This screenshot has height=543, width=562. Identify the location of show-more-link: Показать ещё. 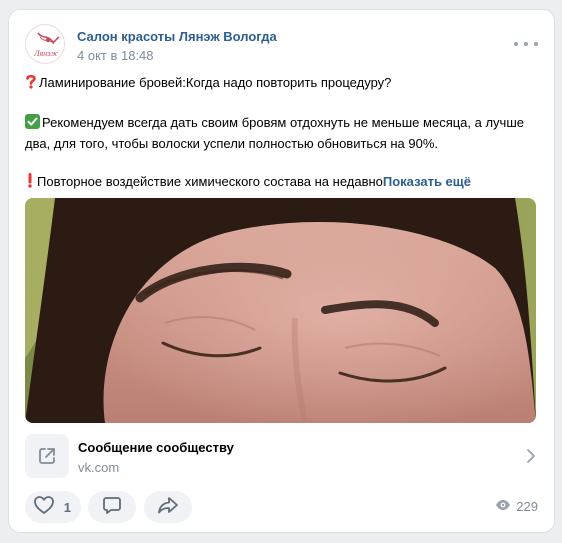
(427, 181).